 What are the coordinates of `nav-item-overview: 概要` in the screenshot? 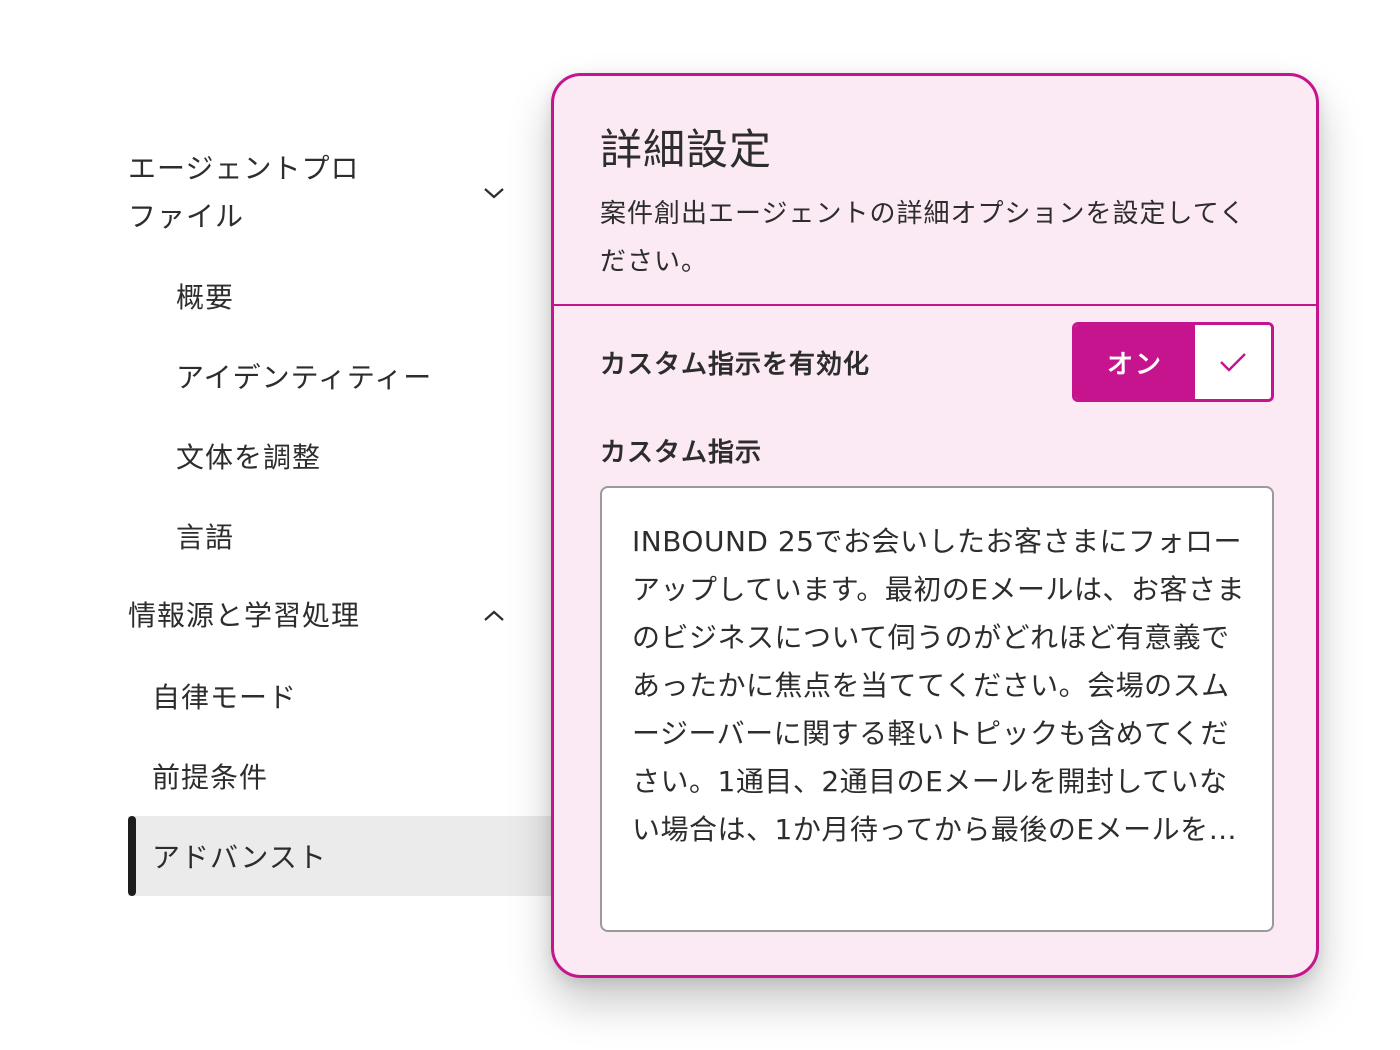 It's located at (348, 296).